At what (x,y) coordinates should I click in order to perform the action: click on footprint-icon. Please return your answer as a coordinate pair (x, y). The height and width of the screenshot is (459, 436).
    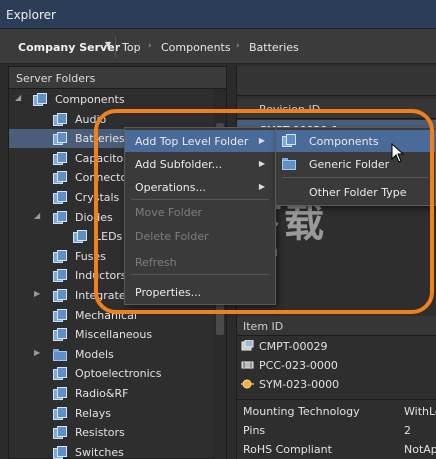
    Looking at the image, I should click on (247, 365).